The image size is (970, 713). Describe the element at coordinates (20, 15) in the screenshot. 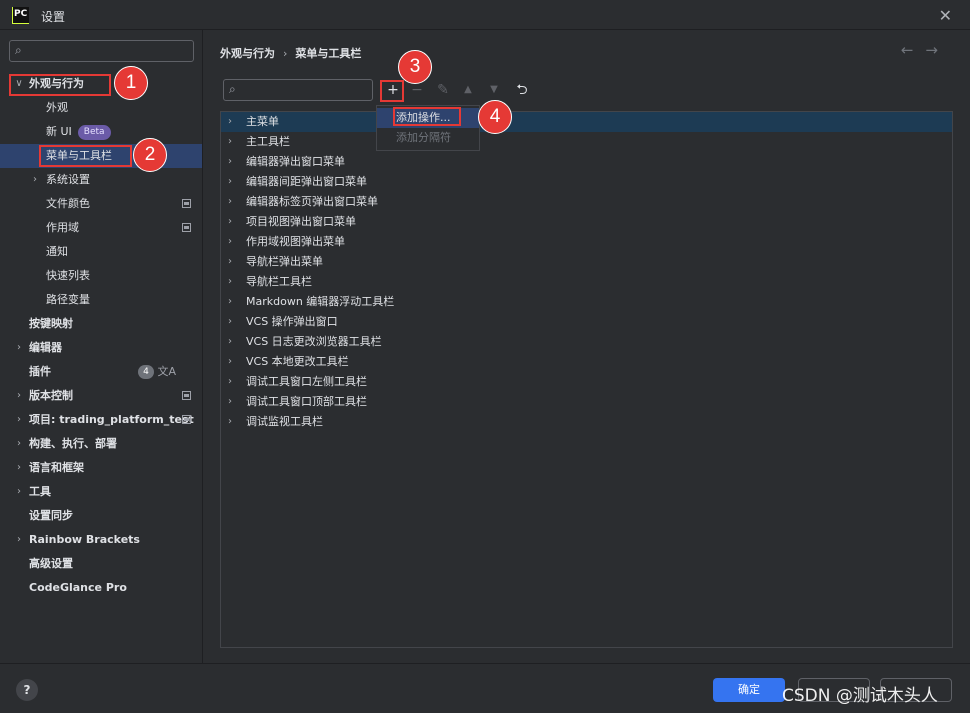

I see `pycharm-logo-icon: PC` at that location.